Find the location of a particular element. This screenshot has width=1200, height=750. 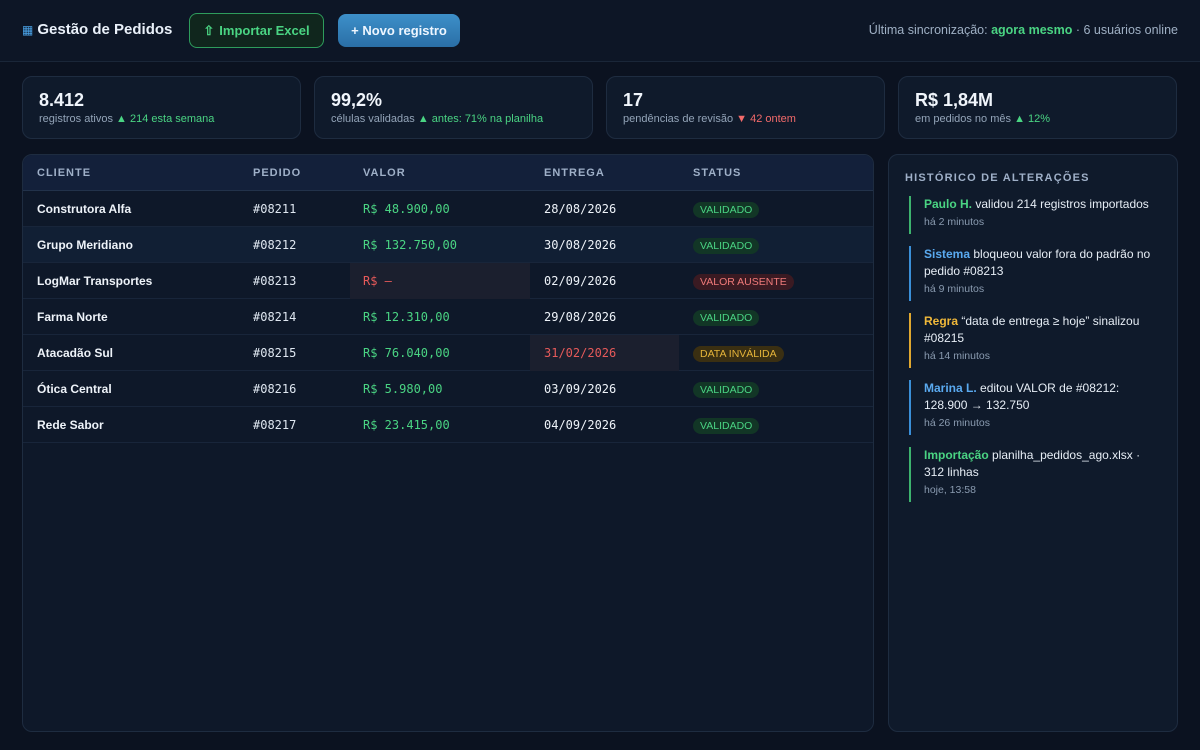

client-cell: Construtora Alfa is located at coordinates (84, 209).